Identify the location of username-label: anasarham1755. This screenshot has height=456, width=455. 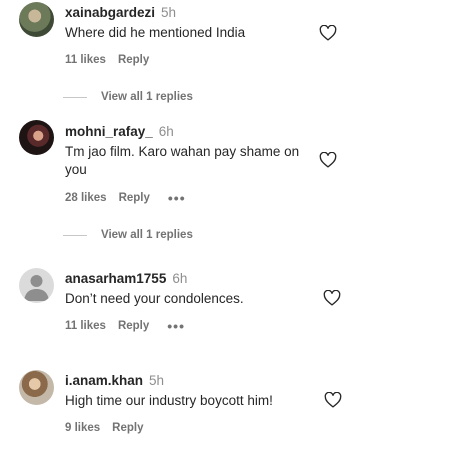
(115, 278).